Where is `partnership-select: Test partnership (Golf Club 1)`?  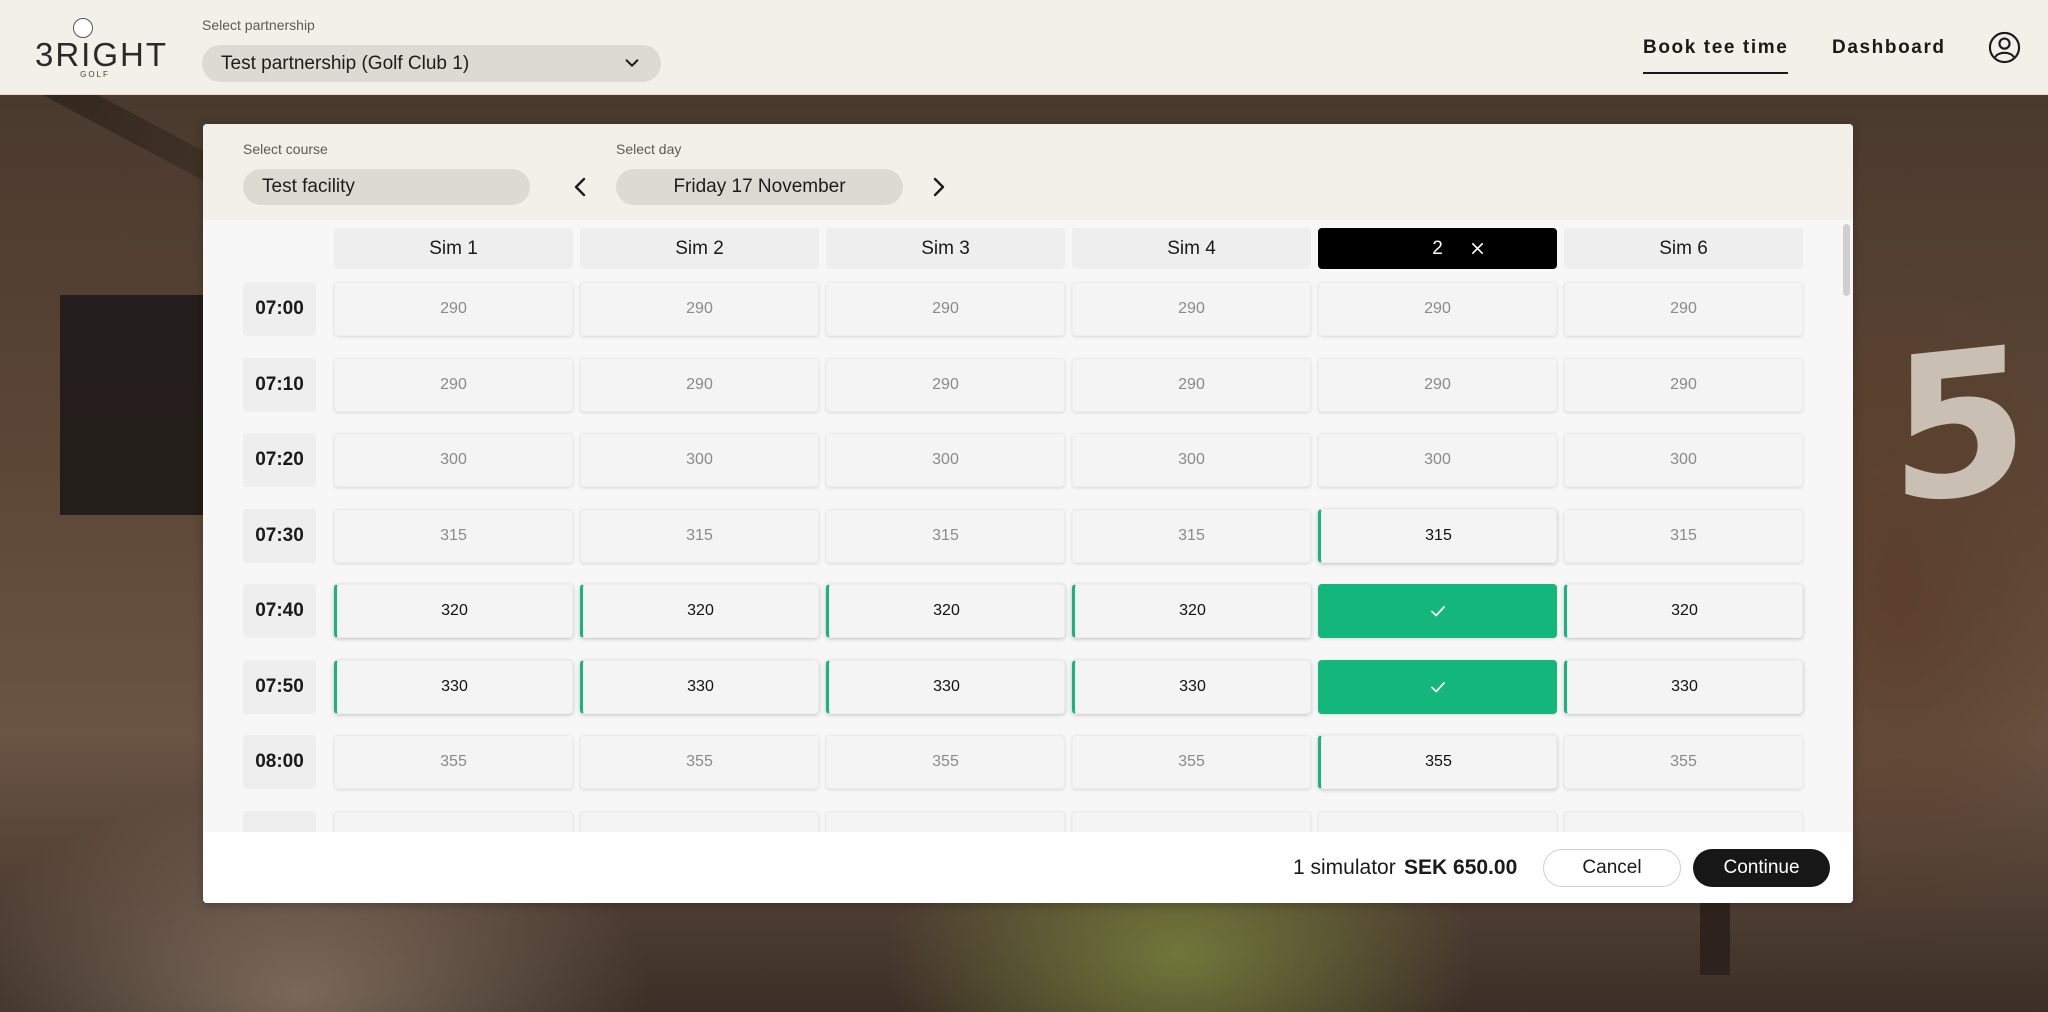 partnership-select: Test partnership (Golf Club 1) is located at coordinates (431, 63).